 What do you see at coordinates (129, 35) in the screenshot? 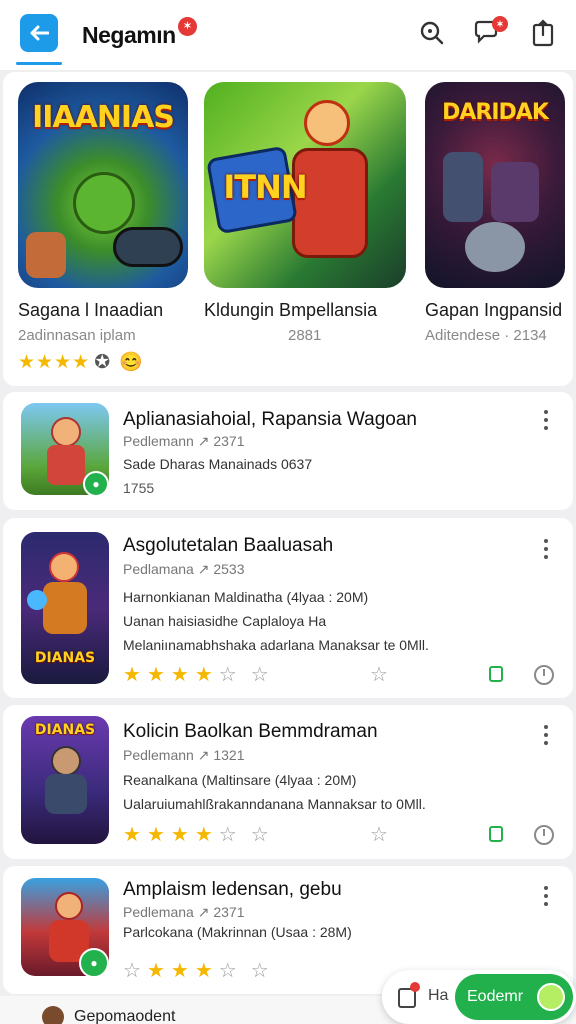
I see `page-title: Negamın` at bounding box center [129, 35].